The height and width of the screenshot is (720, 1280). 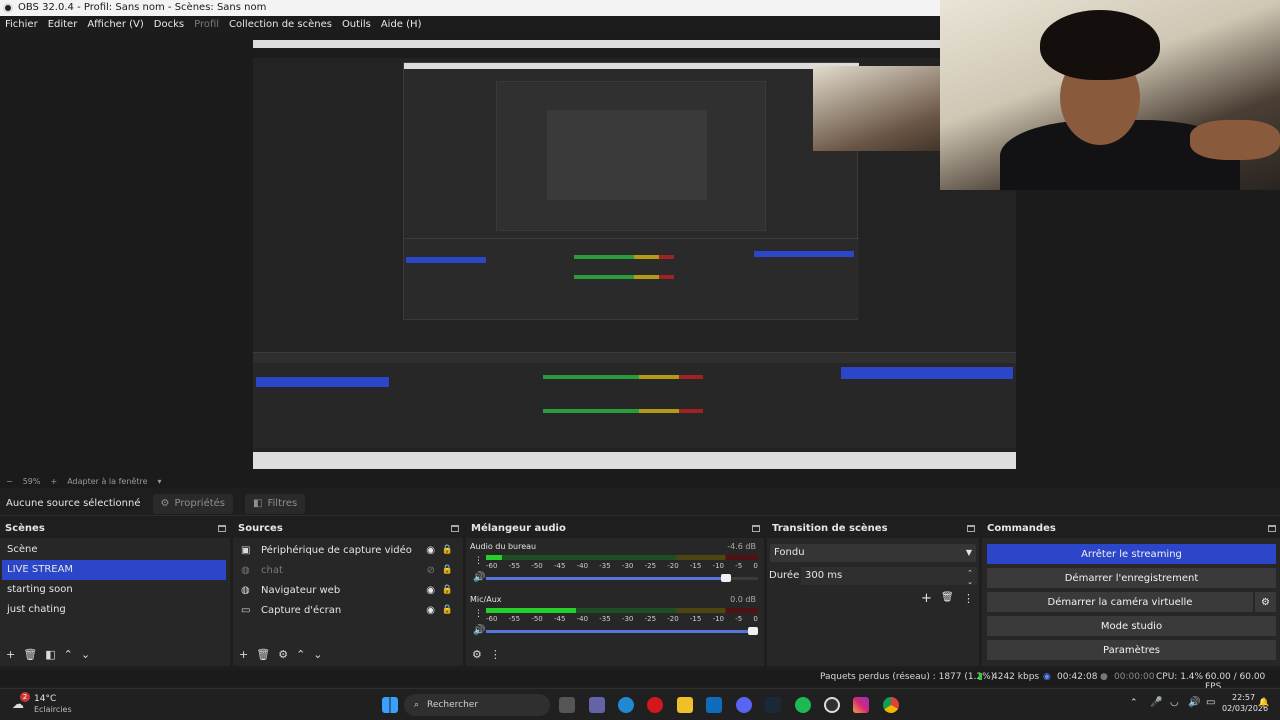 What do you see at coordinates (477, 705) in the screenshot?
I see `taskbar-search: ⌕ Rechercher` at bounding box center [477, 705].